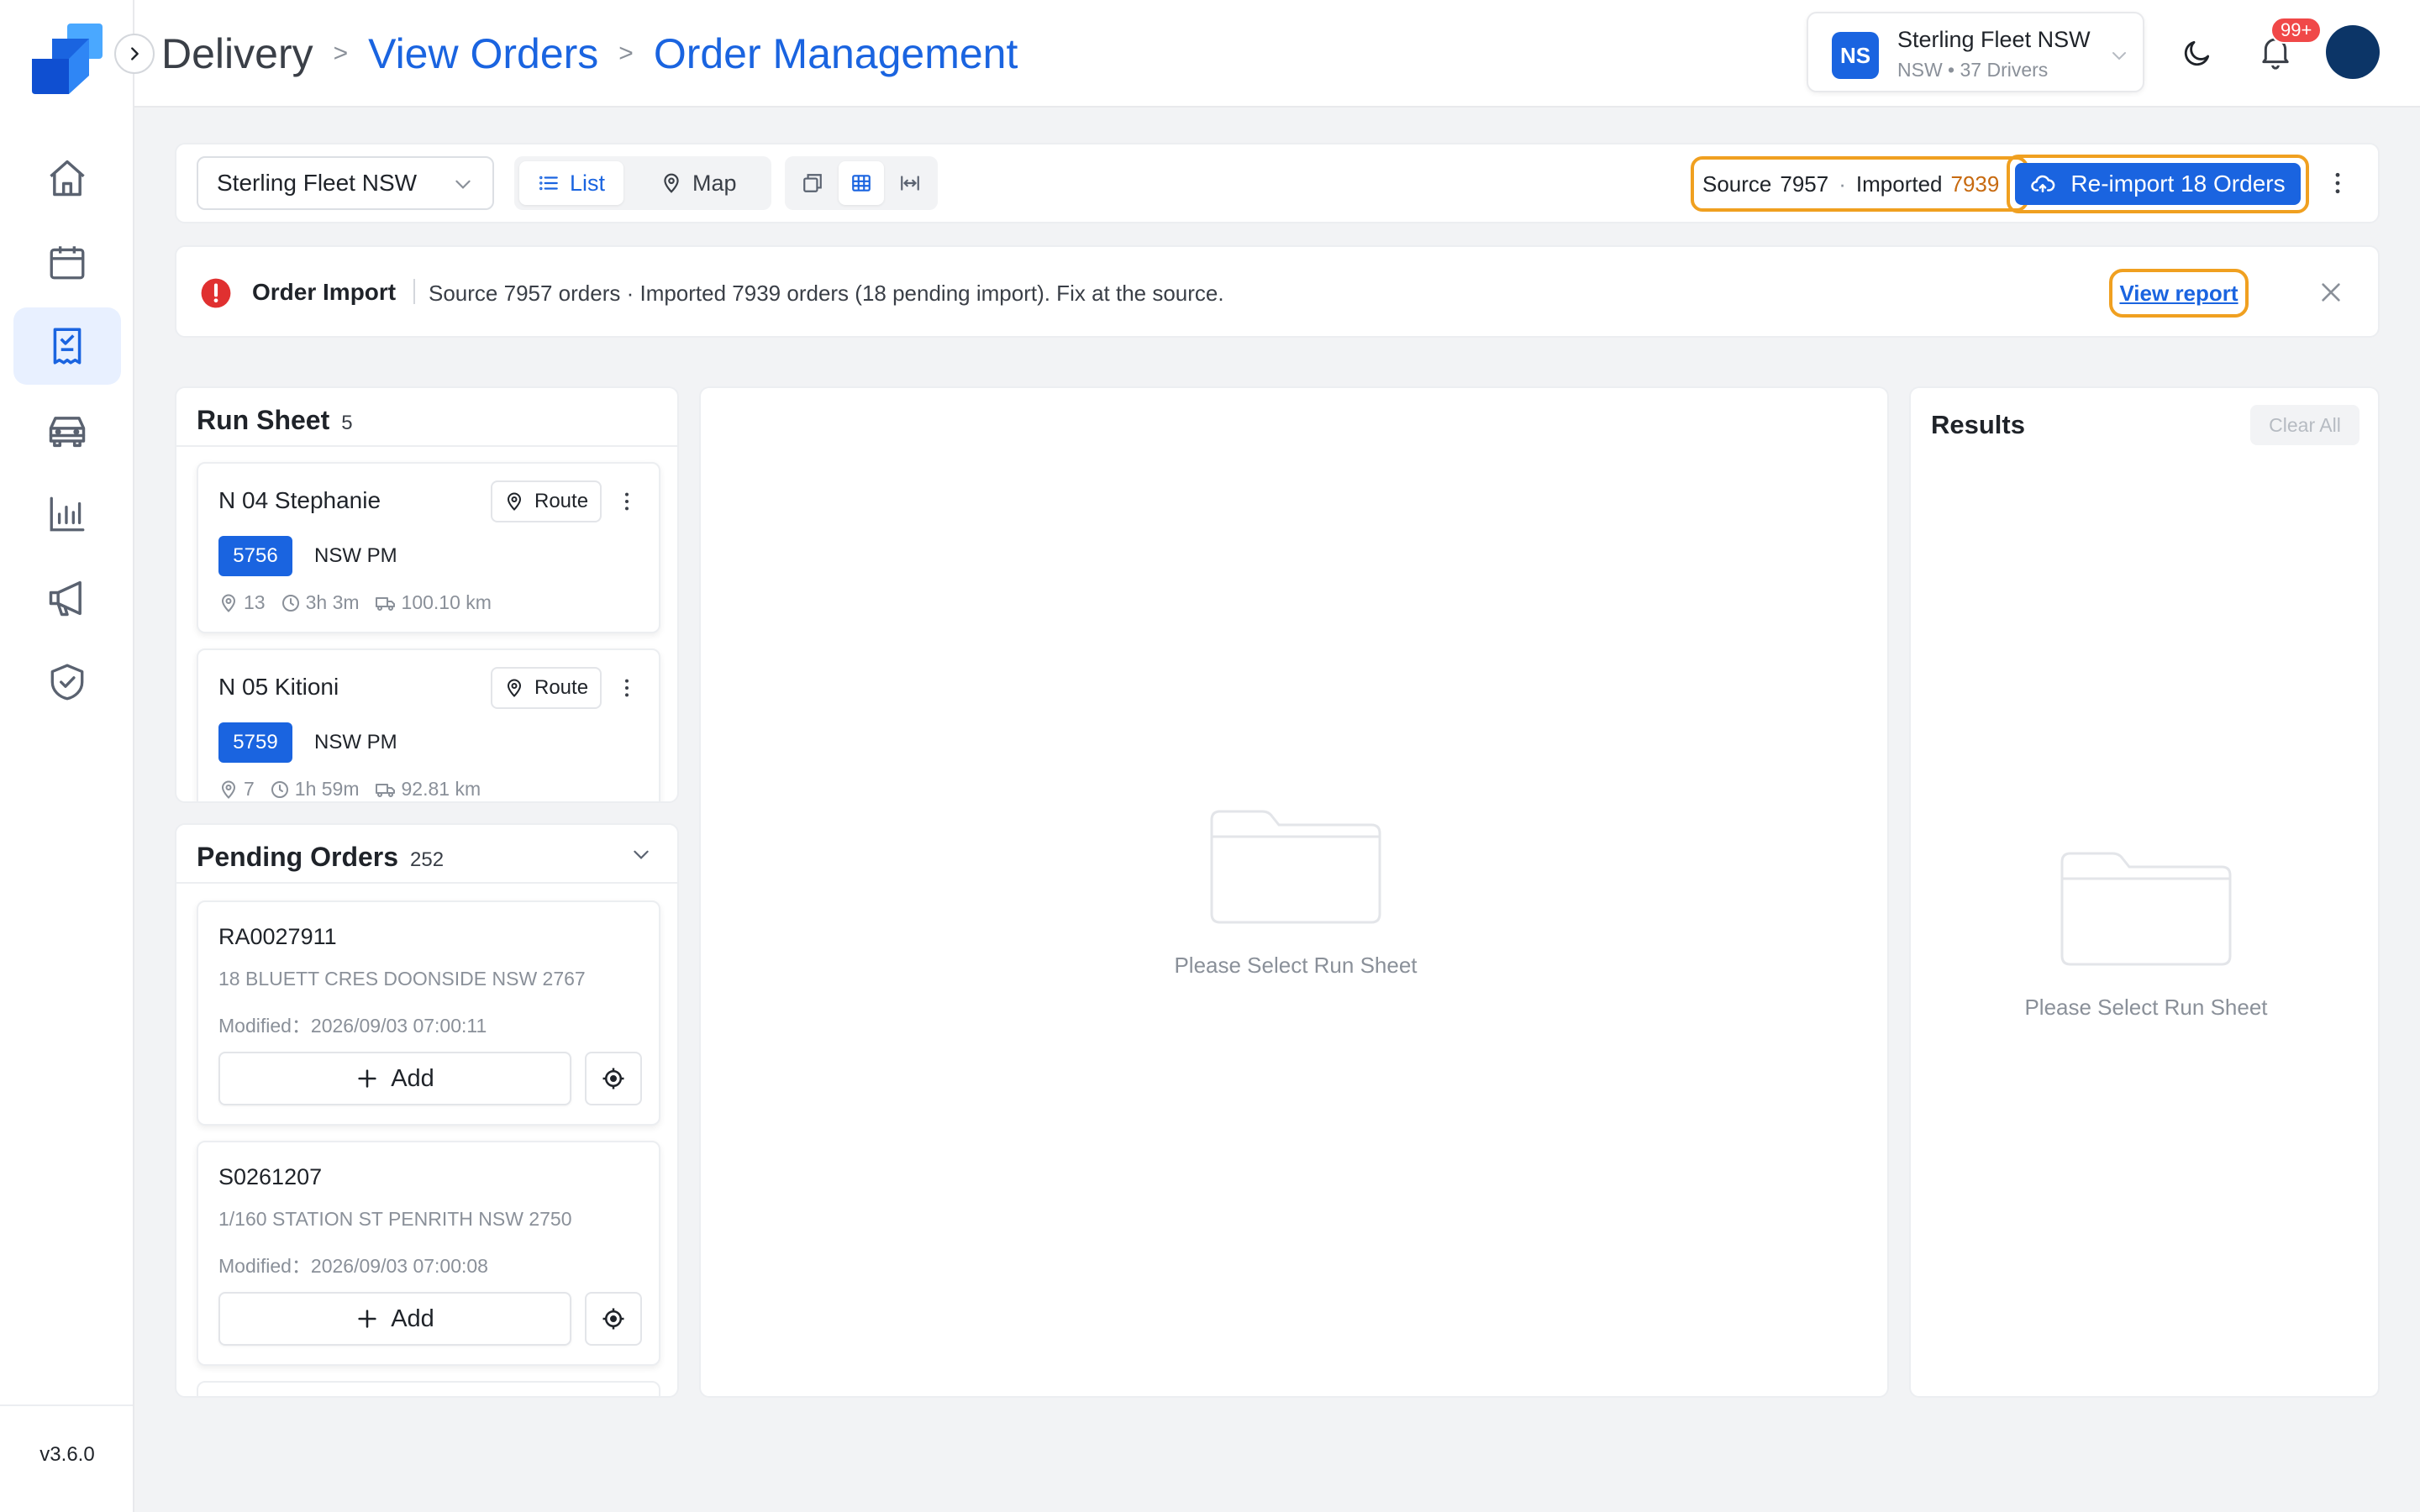  Describe the element at coordinates (428, 1388) in the screenshot. I see `pending-order-card-partial` at that location.